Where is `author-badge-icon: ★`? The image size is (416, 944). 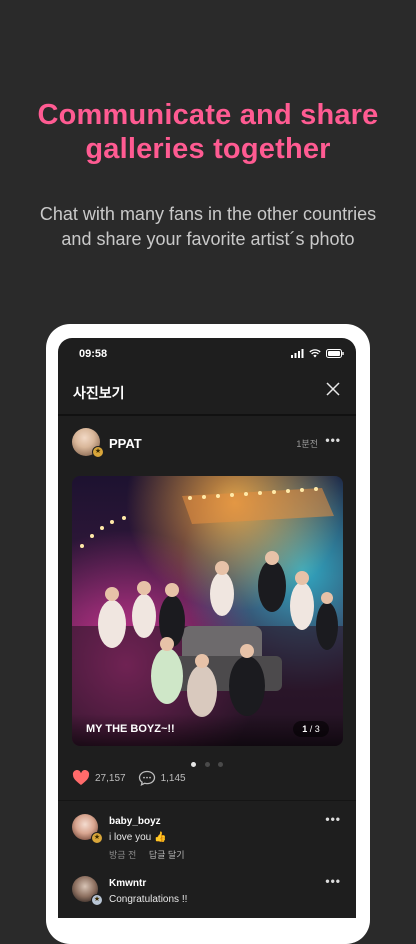 author-badge-icon: ★ is located at coordinates (98, 452).